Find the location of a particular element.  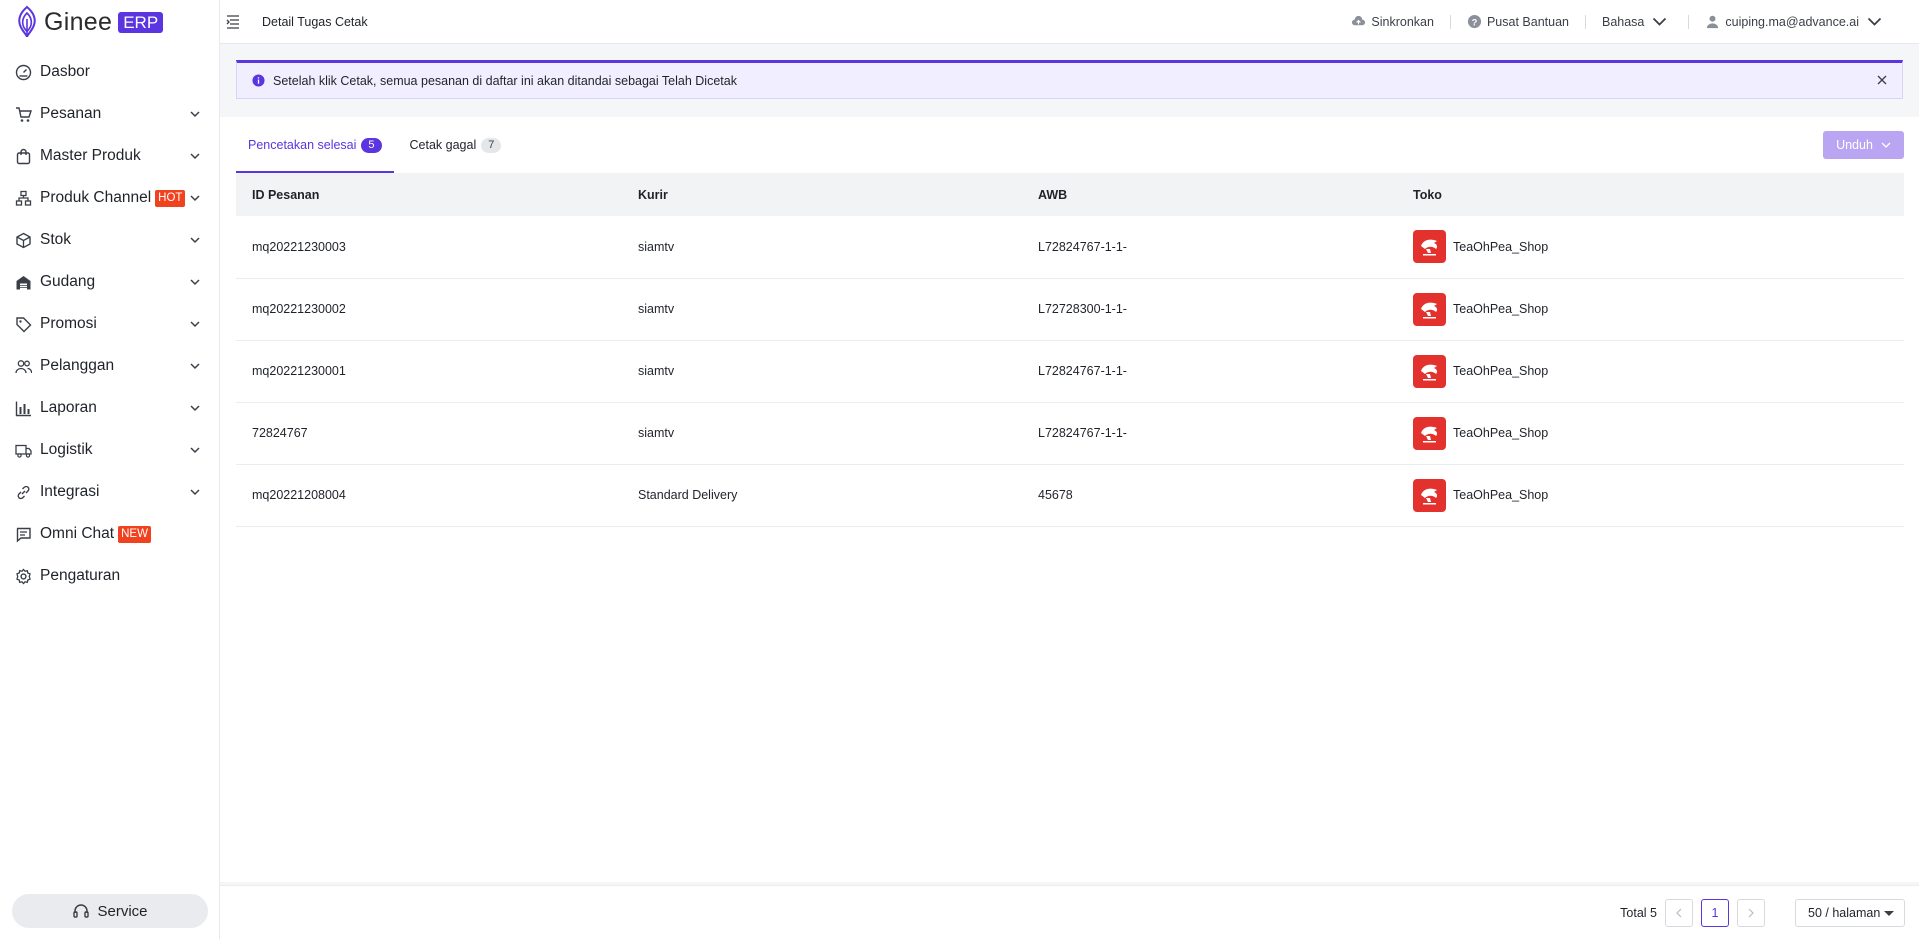

channel-icon is located at coordinates (23, 198).